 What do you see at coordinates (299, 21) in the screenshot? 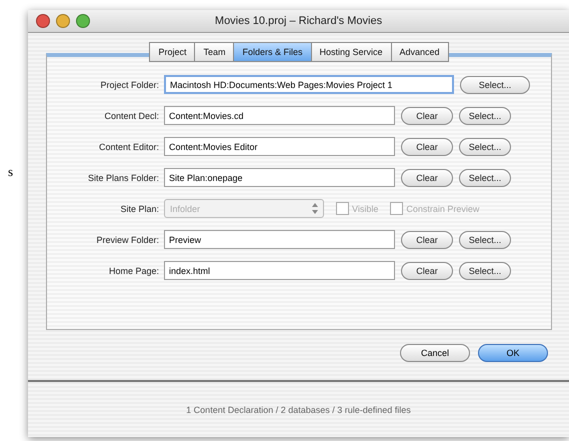
I see `window-title: Movies 10.proj – Richard's Movies` at bounding box center [299, 21].